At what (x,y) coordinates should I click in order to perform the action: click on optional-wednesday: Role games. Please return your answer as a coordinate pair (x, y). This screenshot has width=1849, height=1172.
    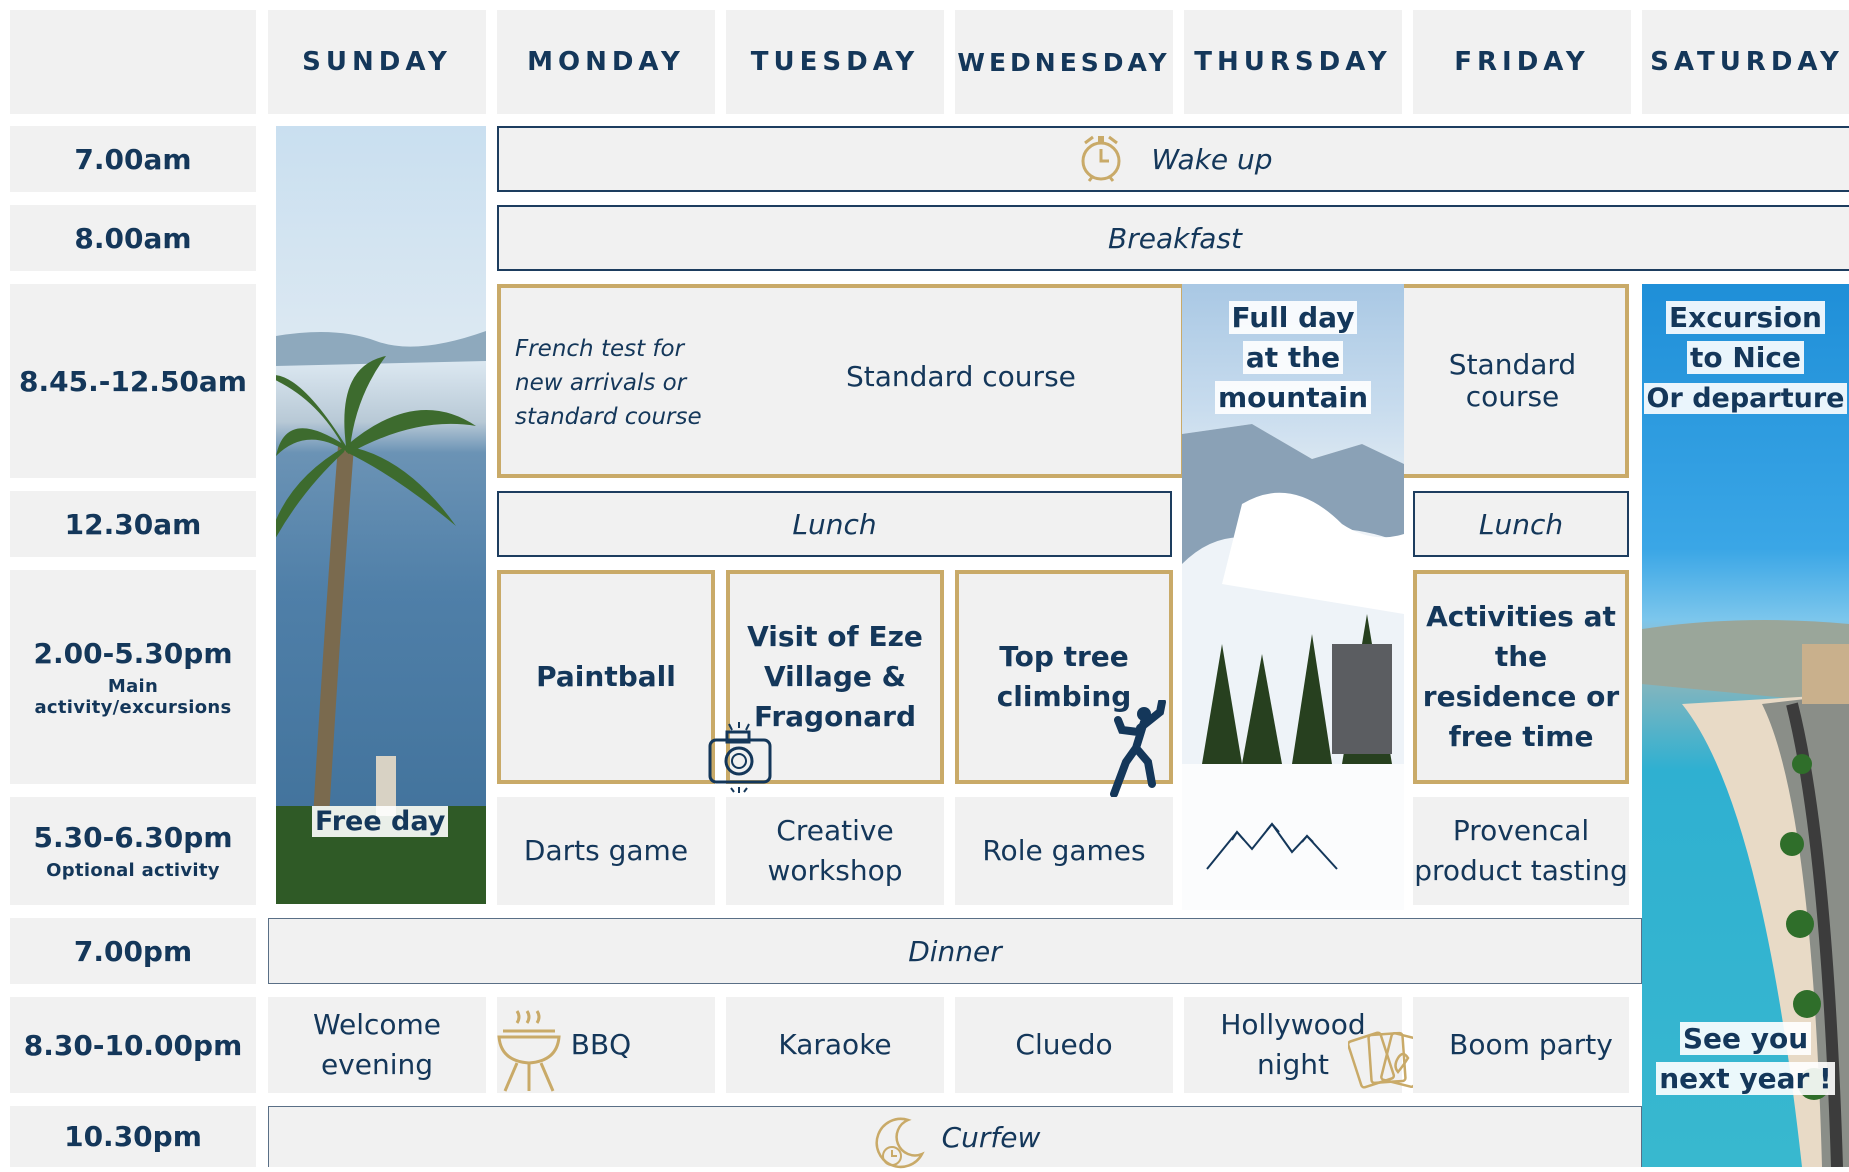
    Looking at the image, I should click on (1064, 851).